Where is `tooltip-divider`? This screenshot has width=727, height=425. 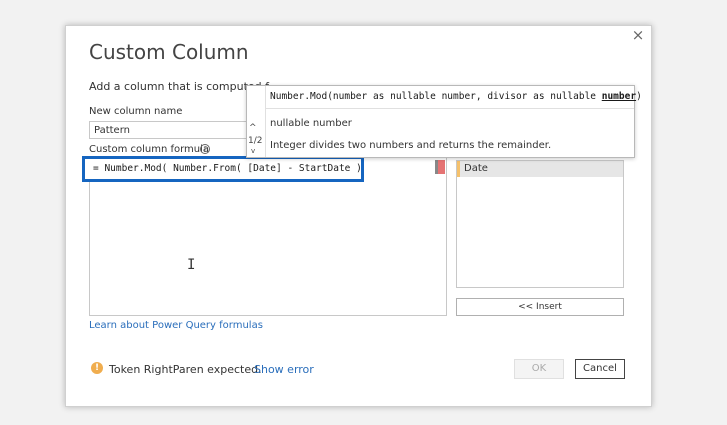
tooltip-divider is located at coordinates (450, 108).